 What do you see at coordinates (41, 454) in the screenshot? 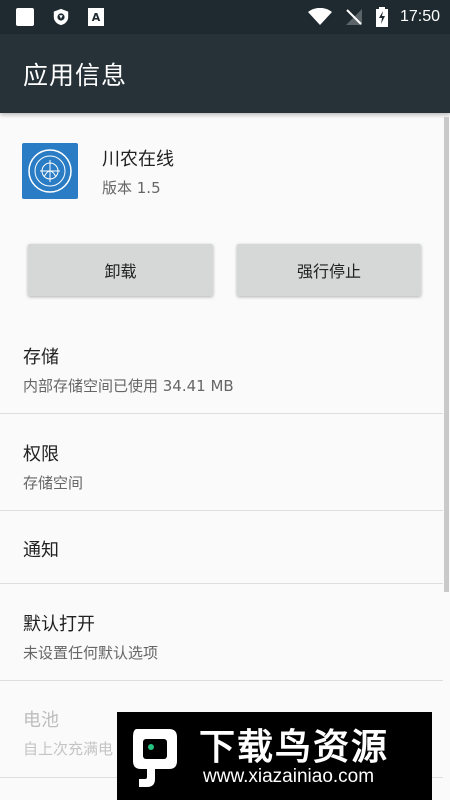
I see `list-item-title: 权限` at bounding box center [41, 454].